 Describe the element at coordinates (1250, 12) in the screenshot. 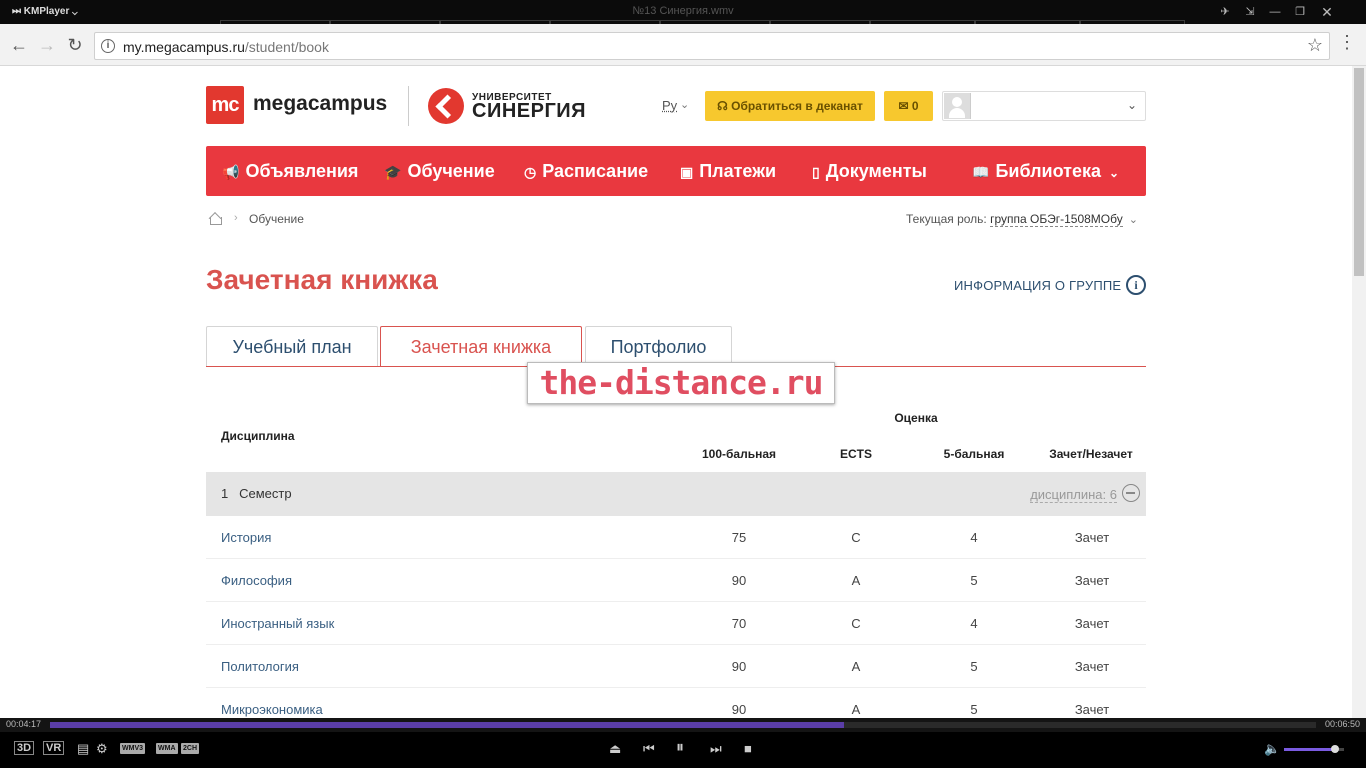

I see `mini-mode-icon: ⇲` at that location.